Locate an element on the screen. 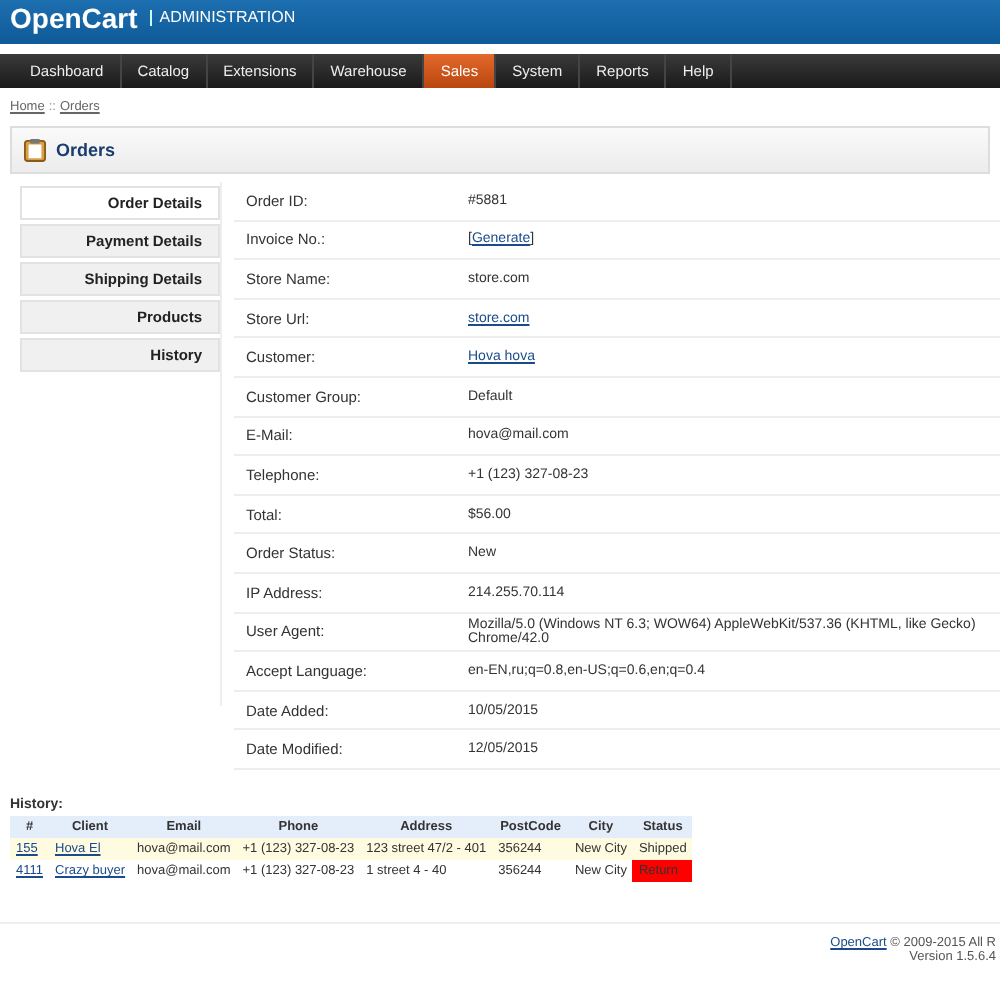 The width and height of the screenshot is (1000, 1000). header-subtitle: ADMINISTRATION is located at coordinates (222, 18).